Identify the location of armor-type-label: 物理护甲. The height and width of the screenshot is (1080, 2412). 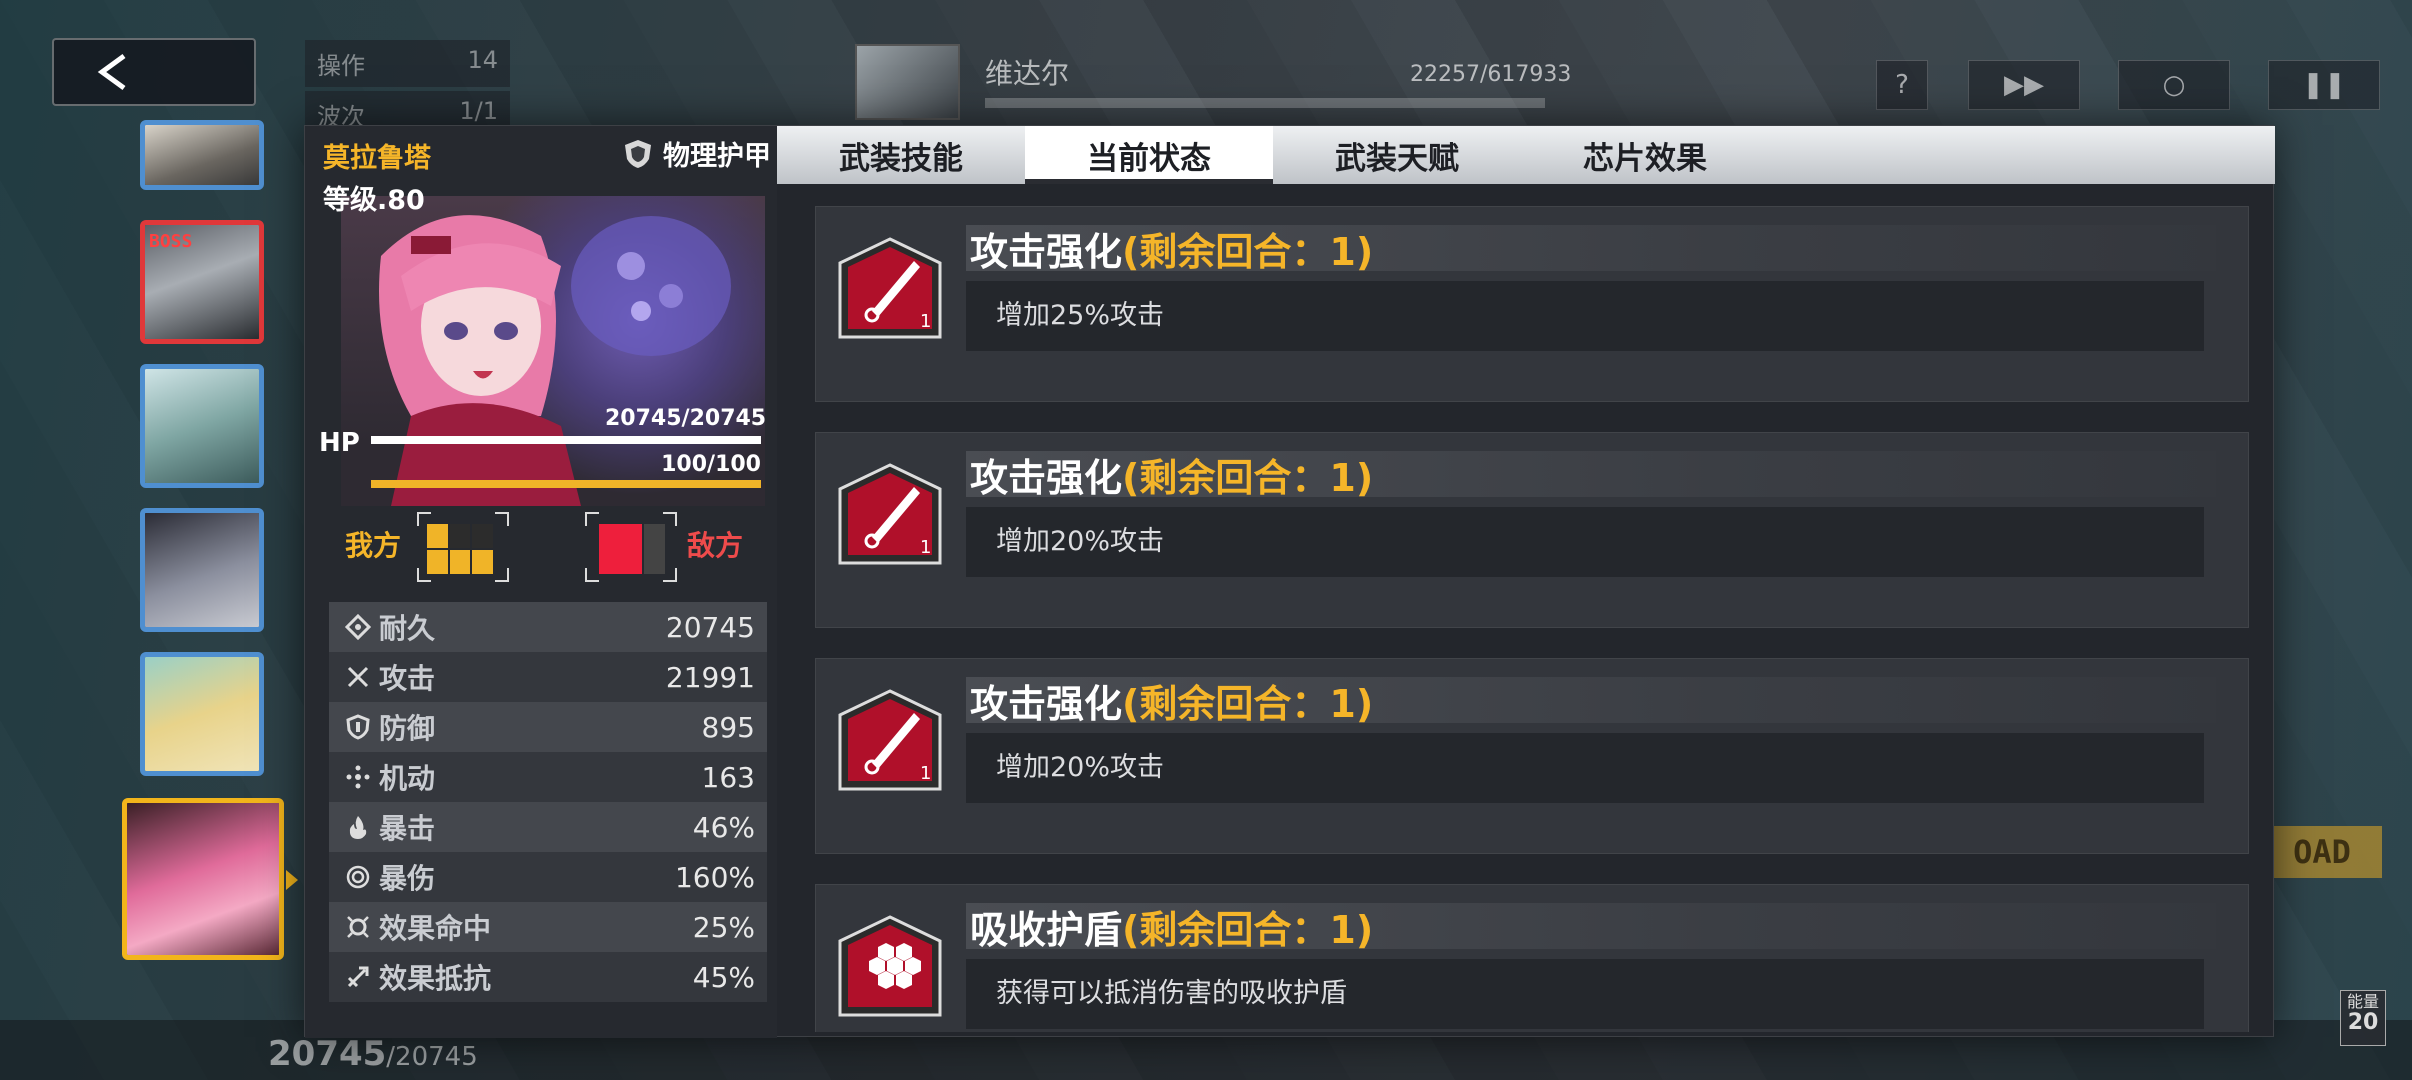
(717, 156).